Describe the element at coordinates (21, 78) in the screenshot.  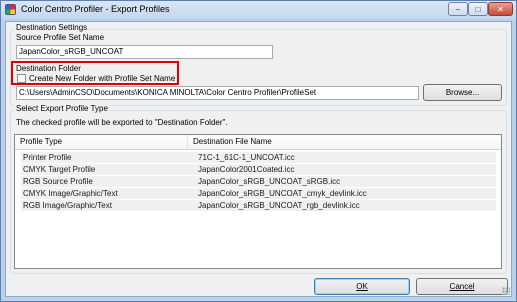
I see `create-folder-checkbox` at that location.